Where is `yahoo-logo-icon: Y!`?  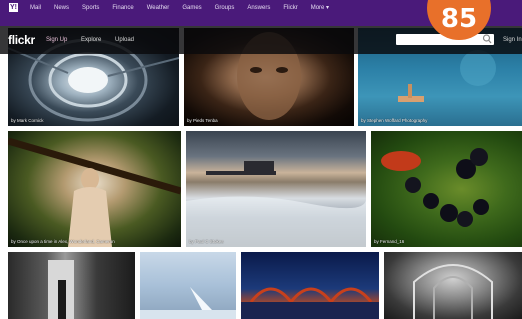
yahoo-logo-icon: Y! is located at coordinates (13, 7).